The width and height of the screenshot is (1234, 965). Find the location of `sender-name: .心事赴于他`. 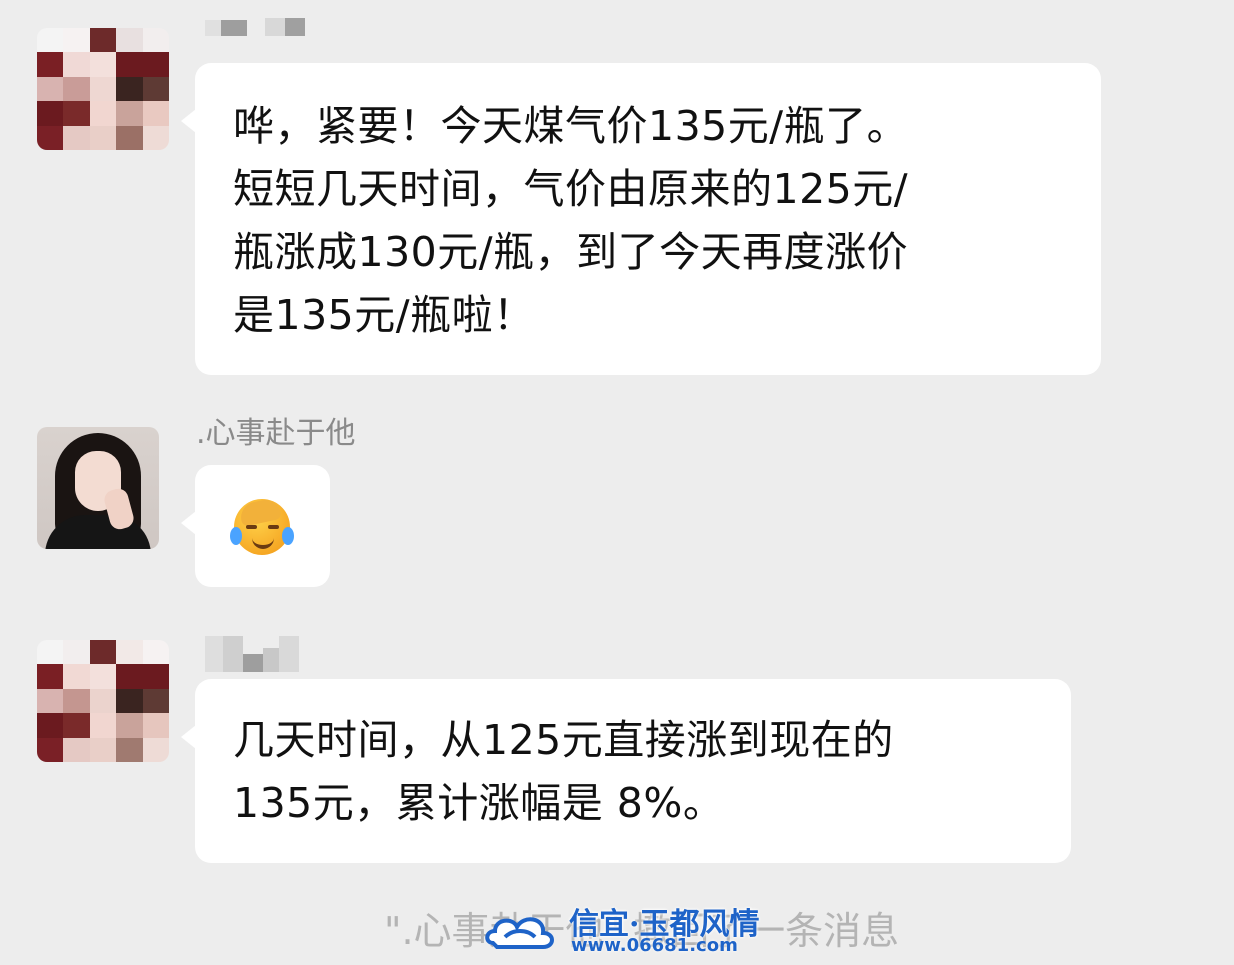

sender-name: .心事赴于他 is located at coordinates (276, 433).